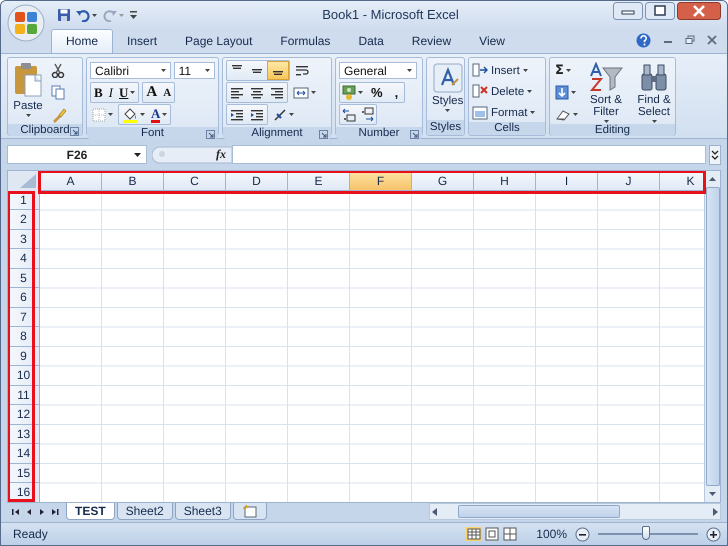  Describe the element at coordinates (237, 93) in the screenshot. I see `text-align-icon` at that location.